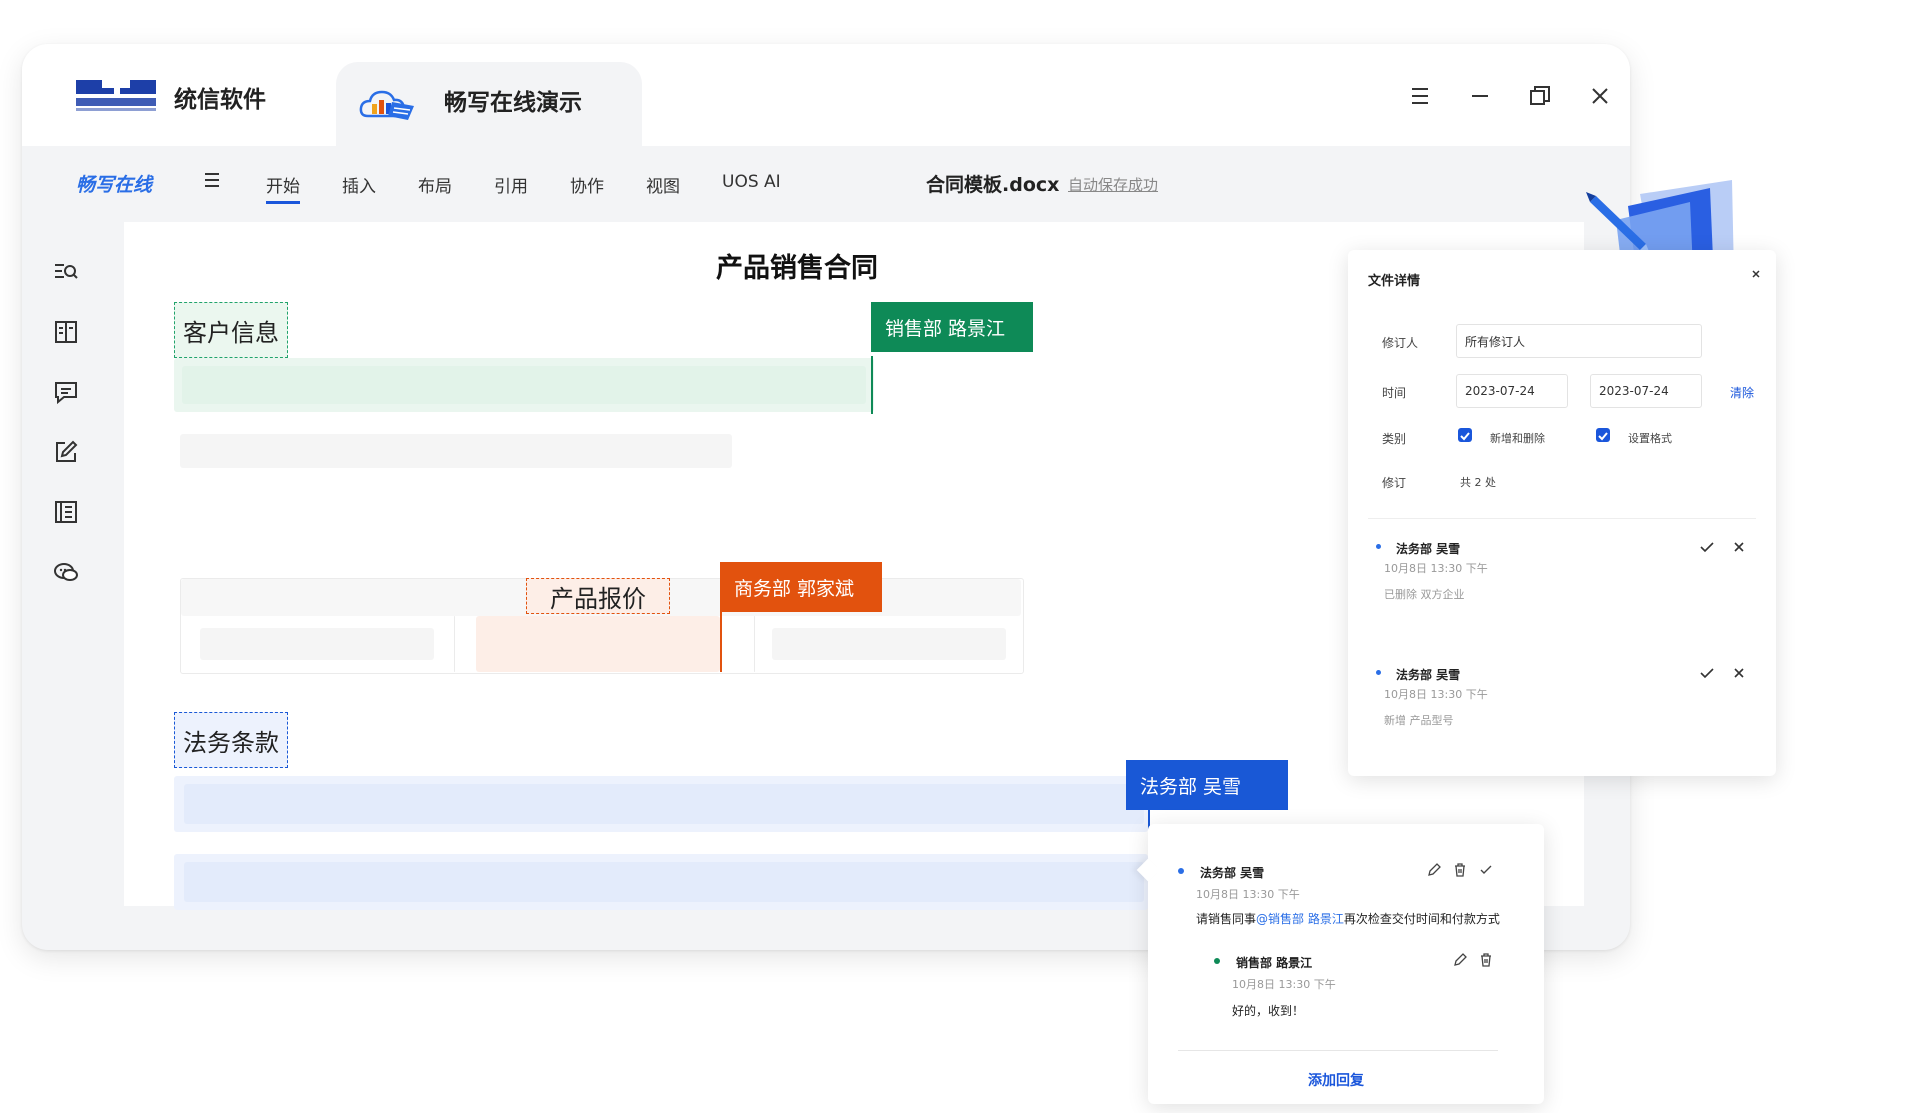  What do you see at coordinates (1248, 894) in the screenshot?
I see `comment-time: 10月8日 13:30 下午` at bounding box center [1248, 894].